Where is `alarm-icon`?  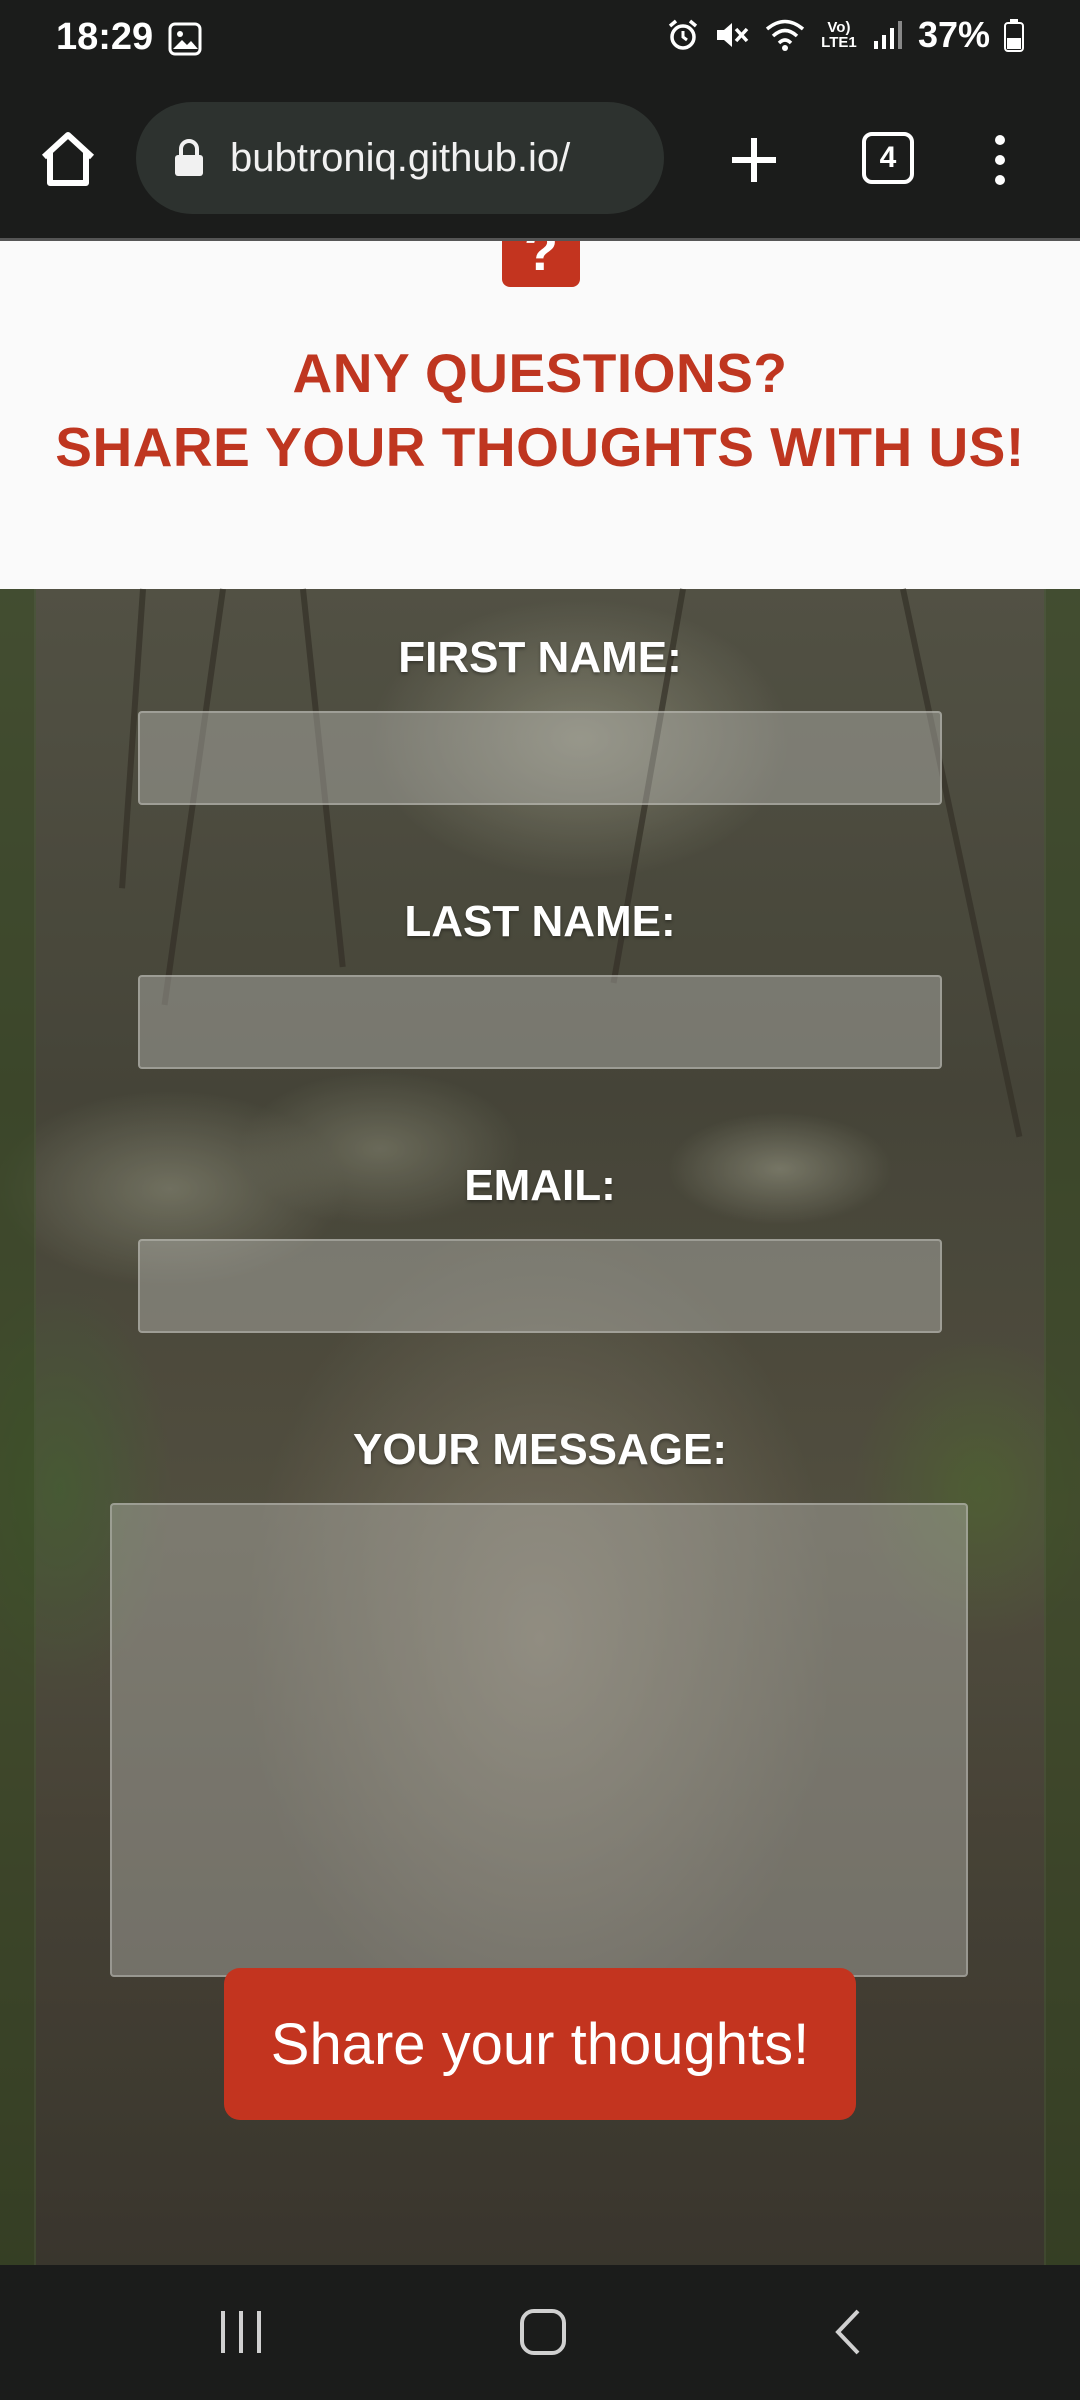
alarm-icon is located at coordinates (683, 34).